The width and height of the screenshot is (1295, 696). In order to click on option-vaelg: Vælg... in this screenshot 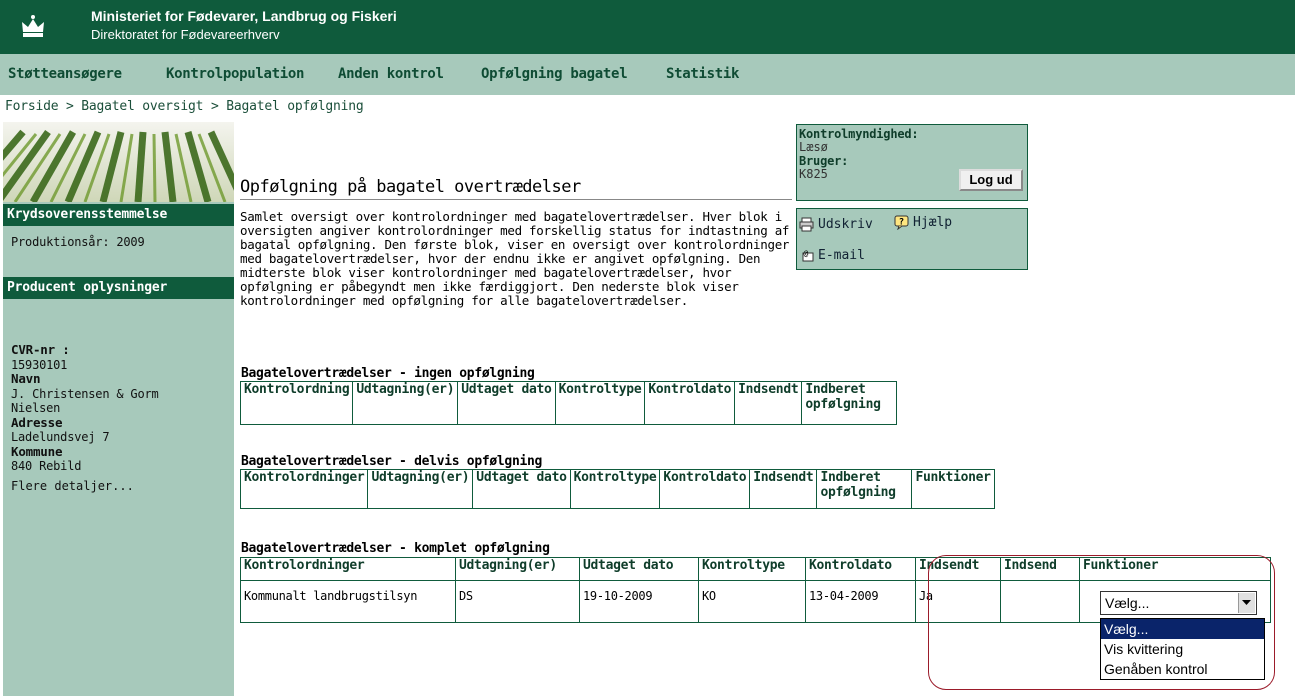, I will do `click(1182, 629)`.